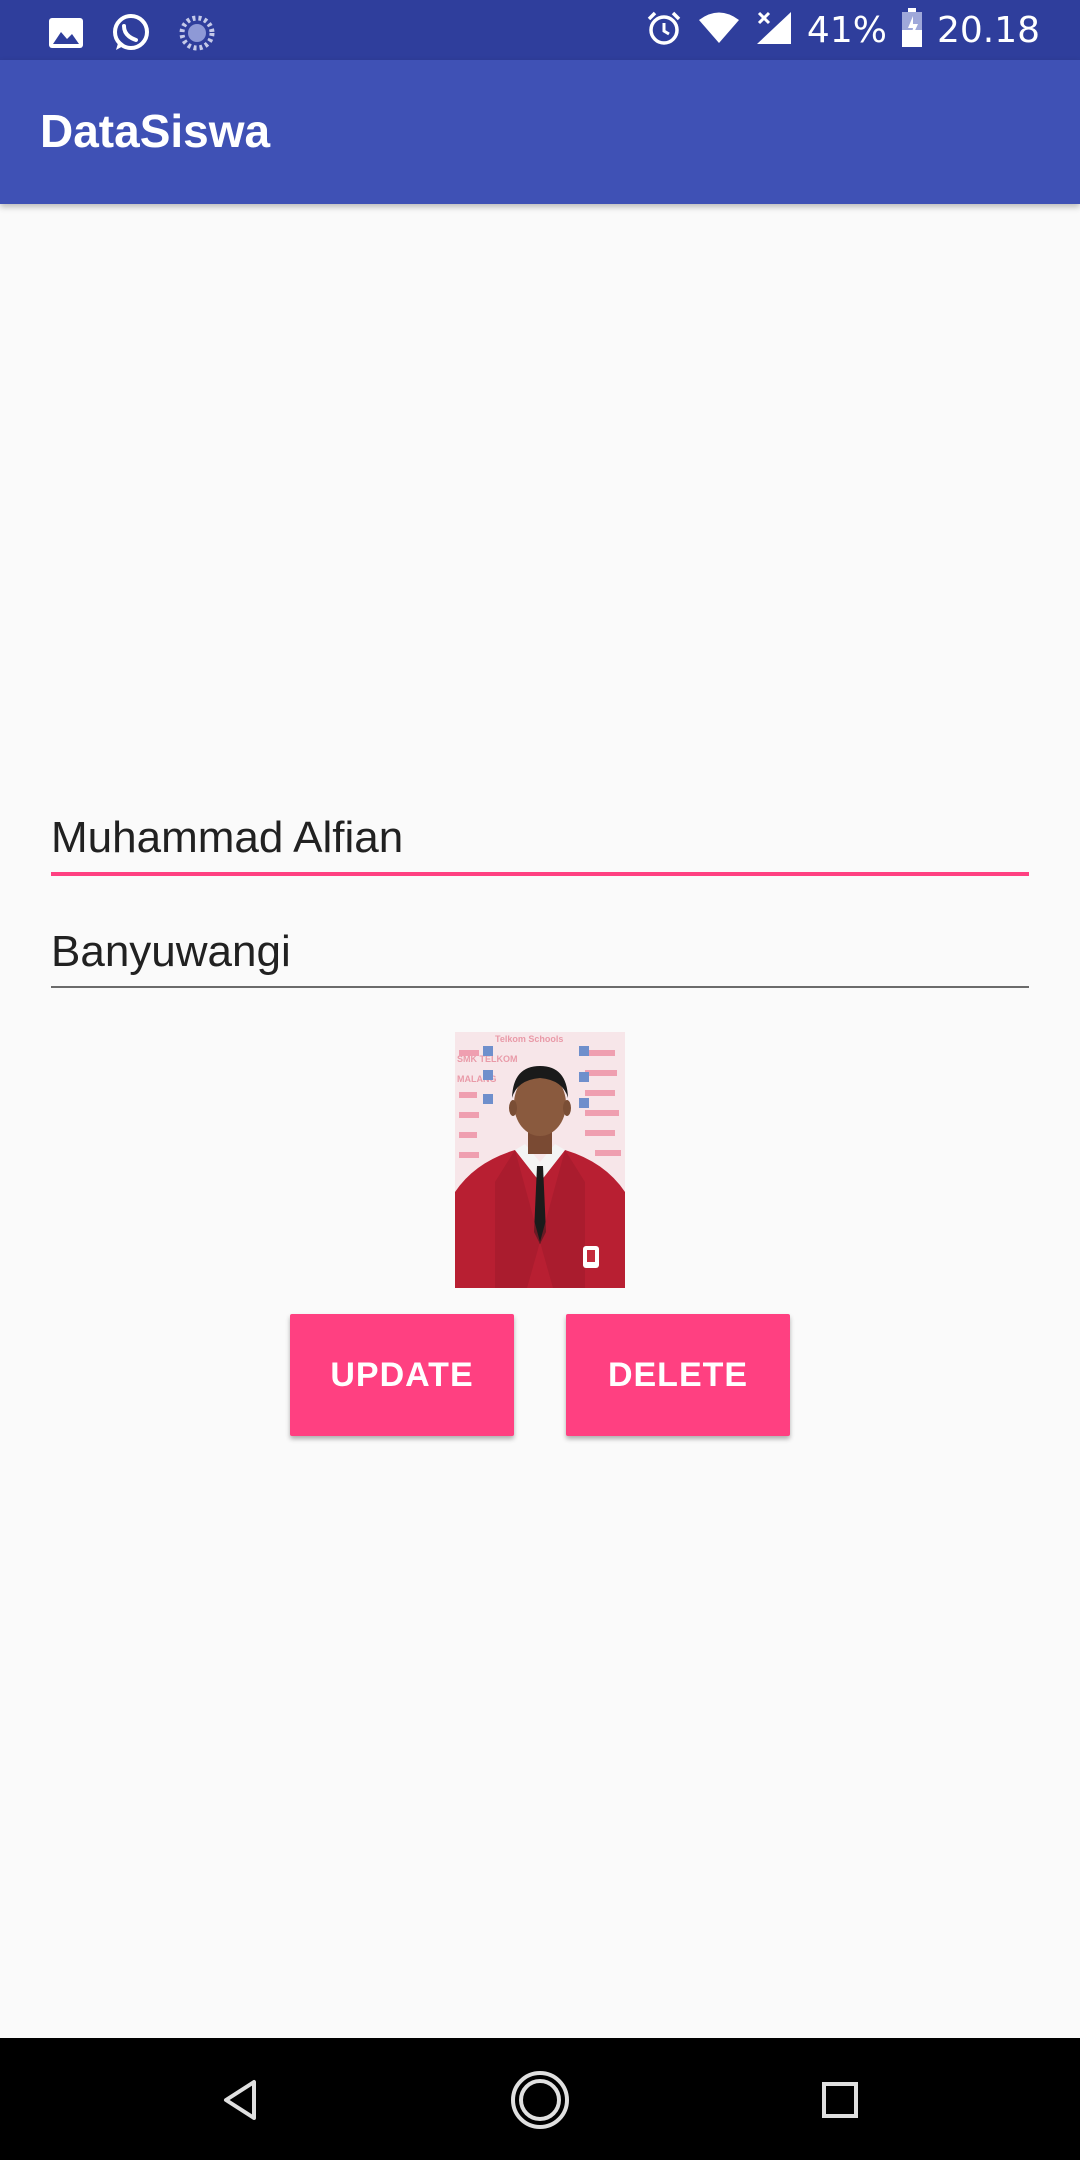 Image resolution: width=1080 pixels, height=2160 pixels. What do you see at coordinates (912, 30) in the screenshot?
I see `battery-icon` at bounding box center [912, 30].